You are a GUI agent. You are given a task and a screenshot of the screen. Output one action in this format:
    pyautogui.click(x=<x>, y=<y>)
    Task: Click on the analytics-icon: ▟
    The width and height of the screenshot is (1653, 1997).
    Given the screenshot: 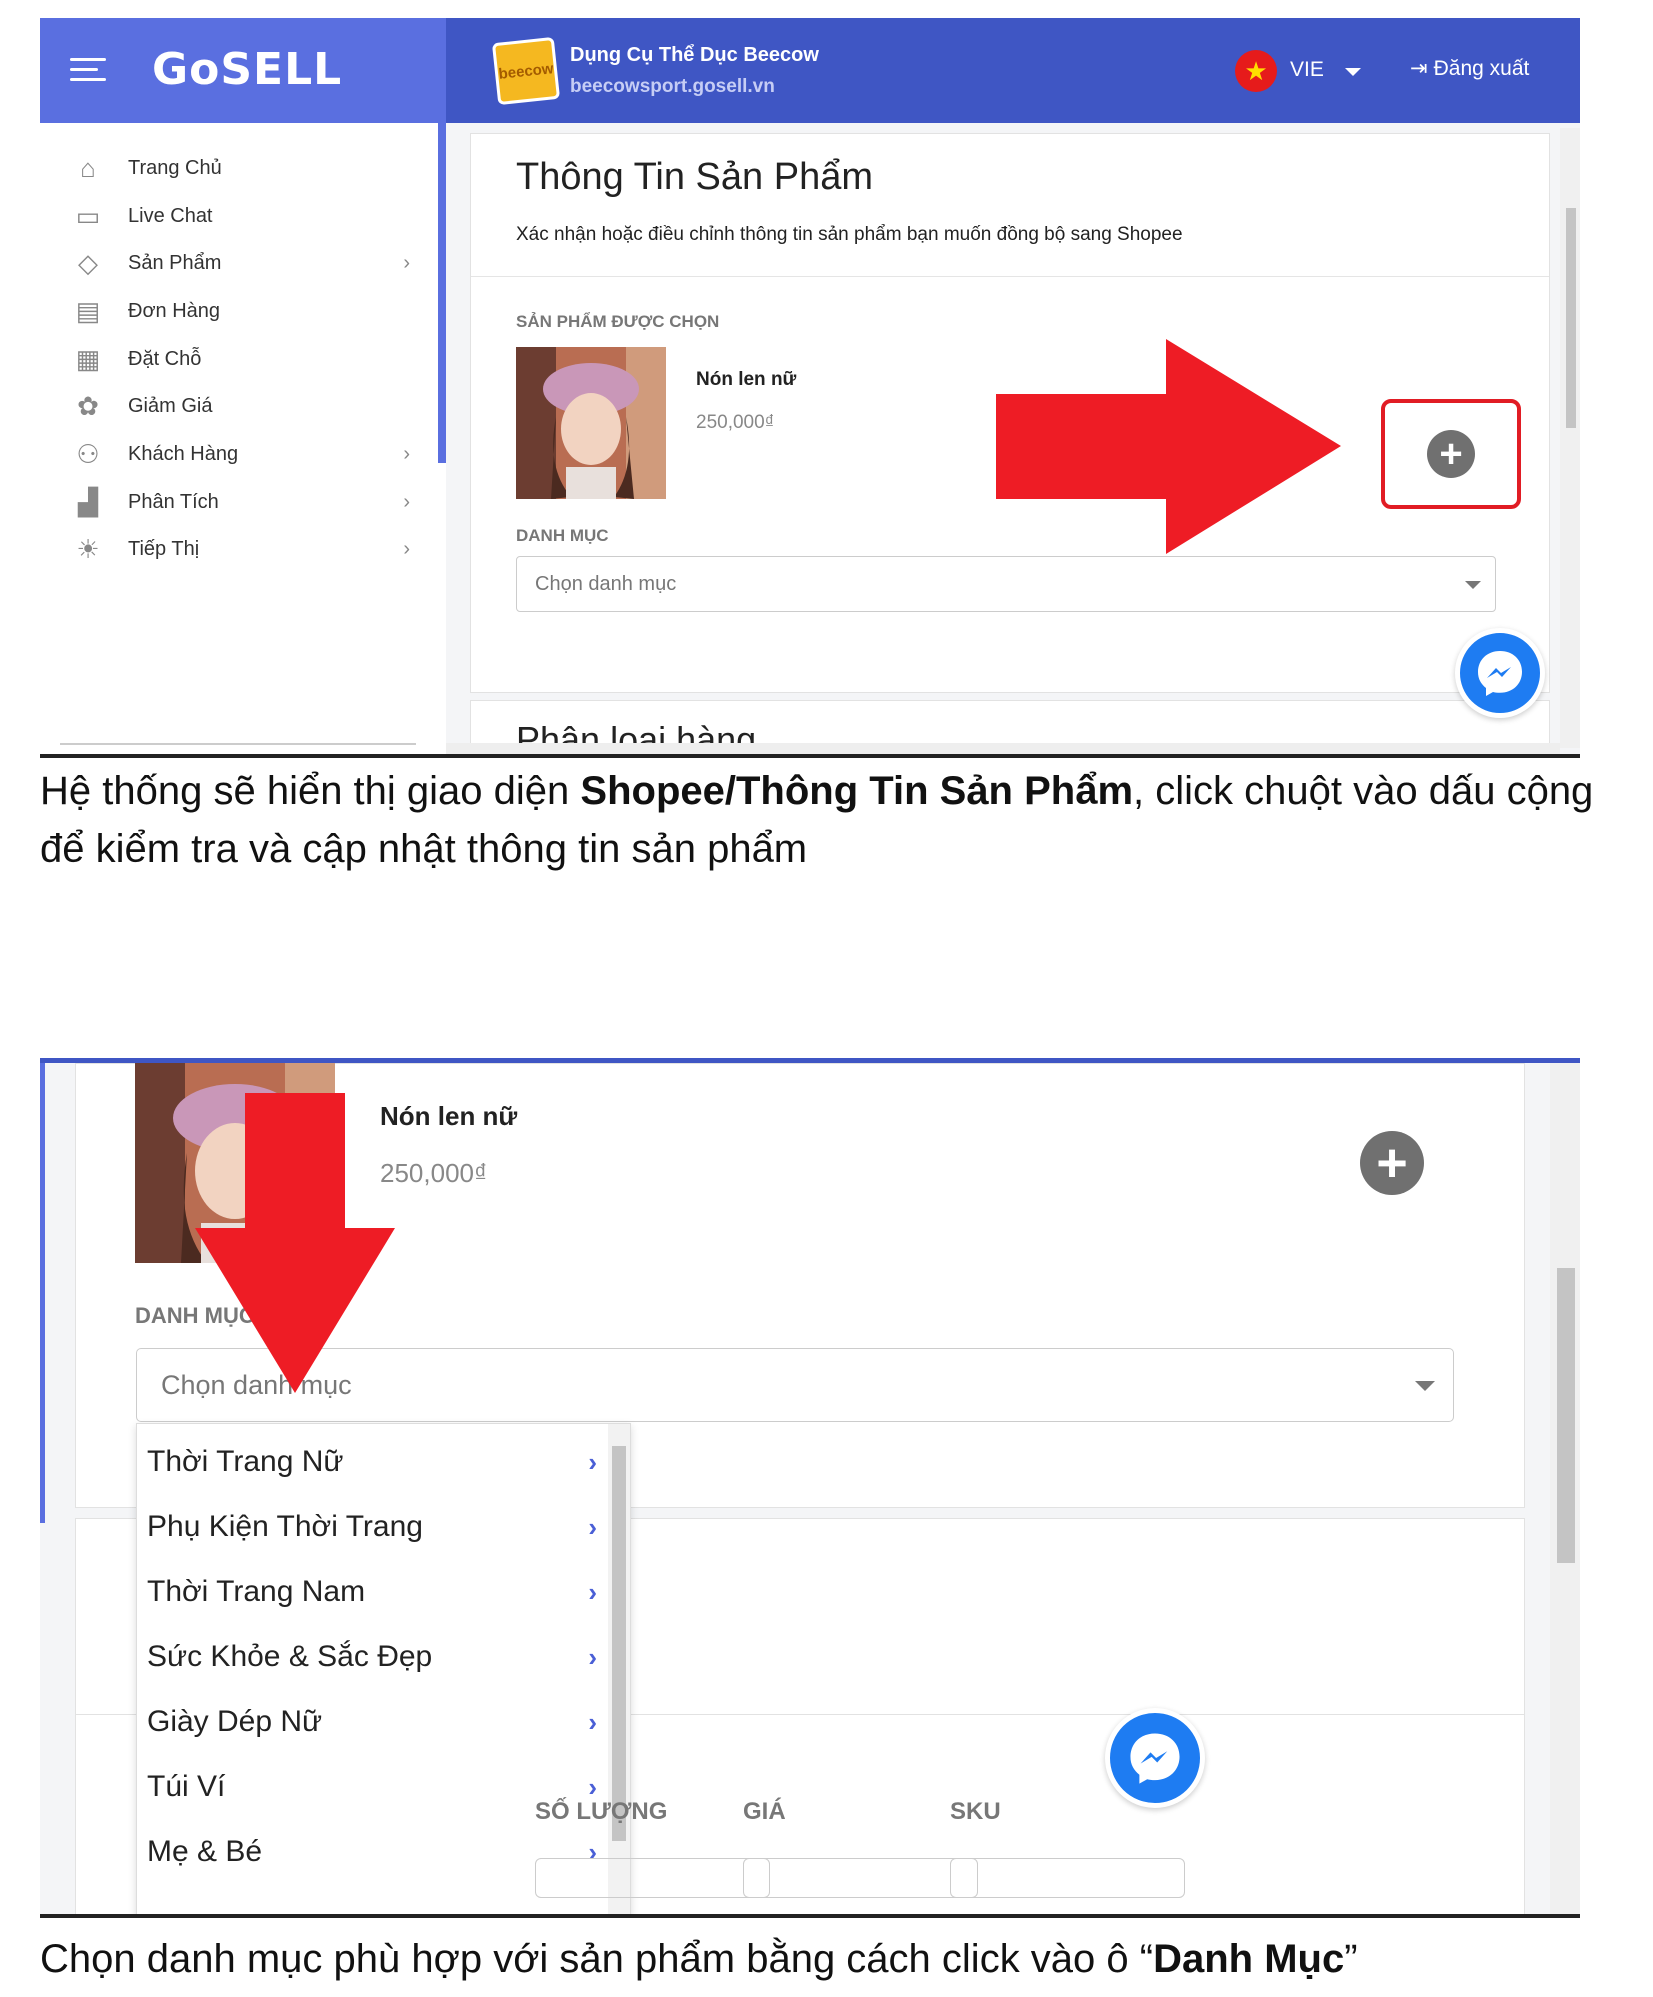 What is the action you would take?
    pyautogui.click(x=88, y=501)
    